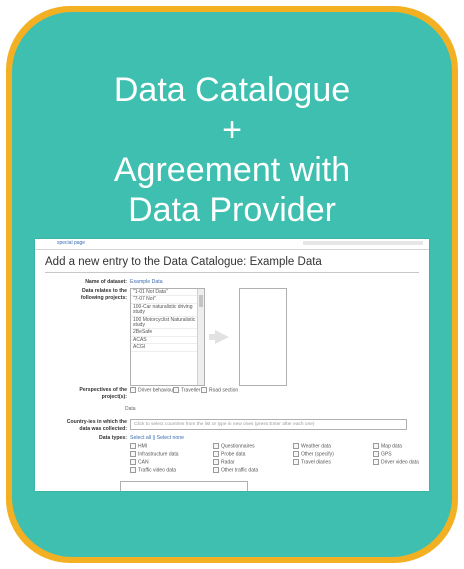 The image size is (464, 569). I want to click on perspective-traveller: Traveller, so click(186, 390).